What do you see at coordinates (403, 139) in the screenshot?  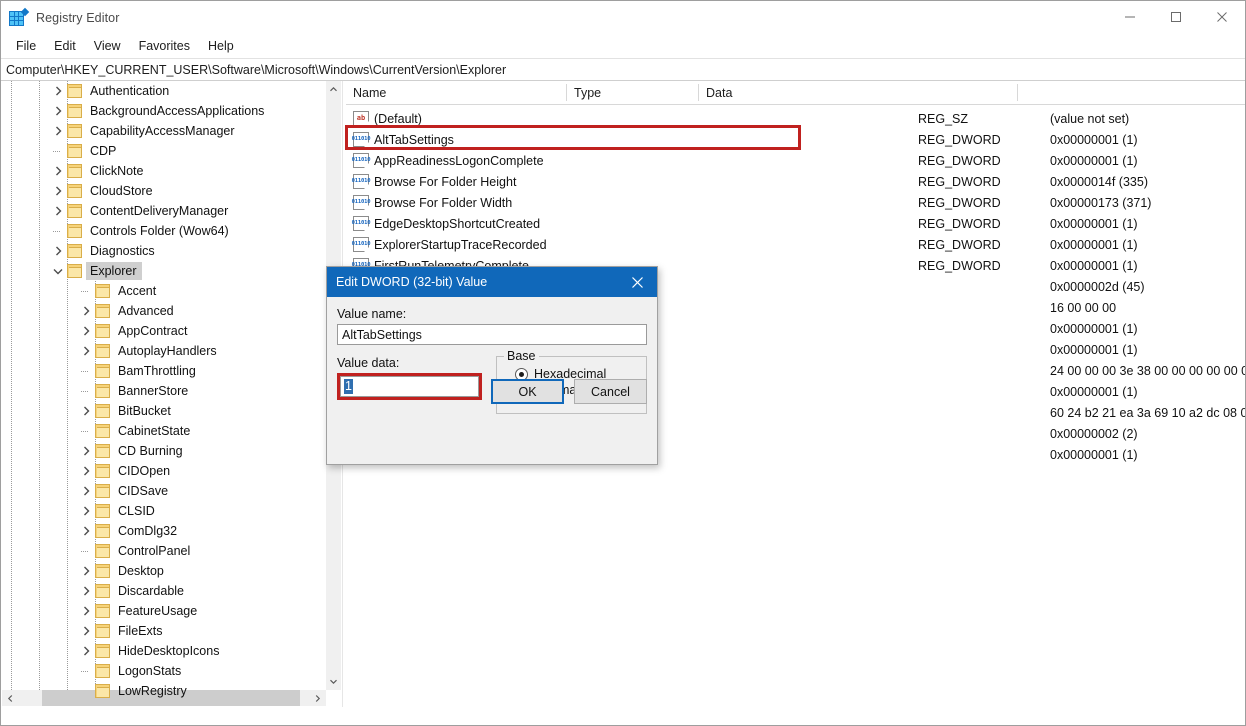 I see `value-name-cell: 011 010 AltTabSettings` at bounding box center [403, 139].